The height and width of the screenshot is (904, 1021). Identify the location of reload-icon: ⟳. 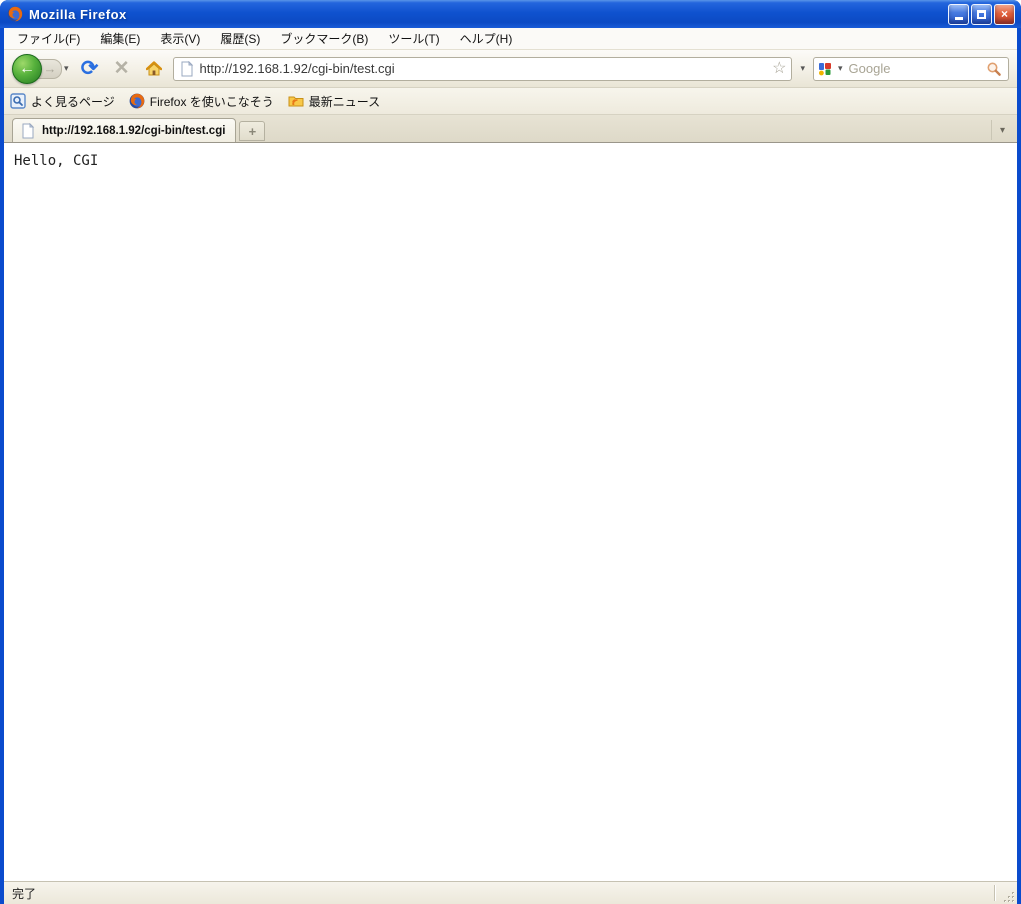
(89, 68).